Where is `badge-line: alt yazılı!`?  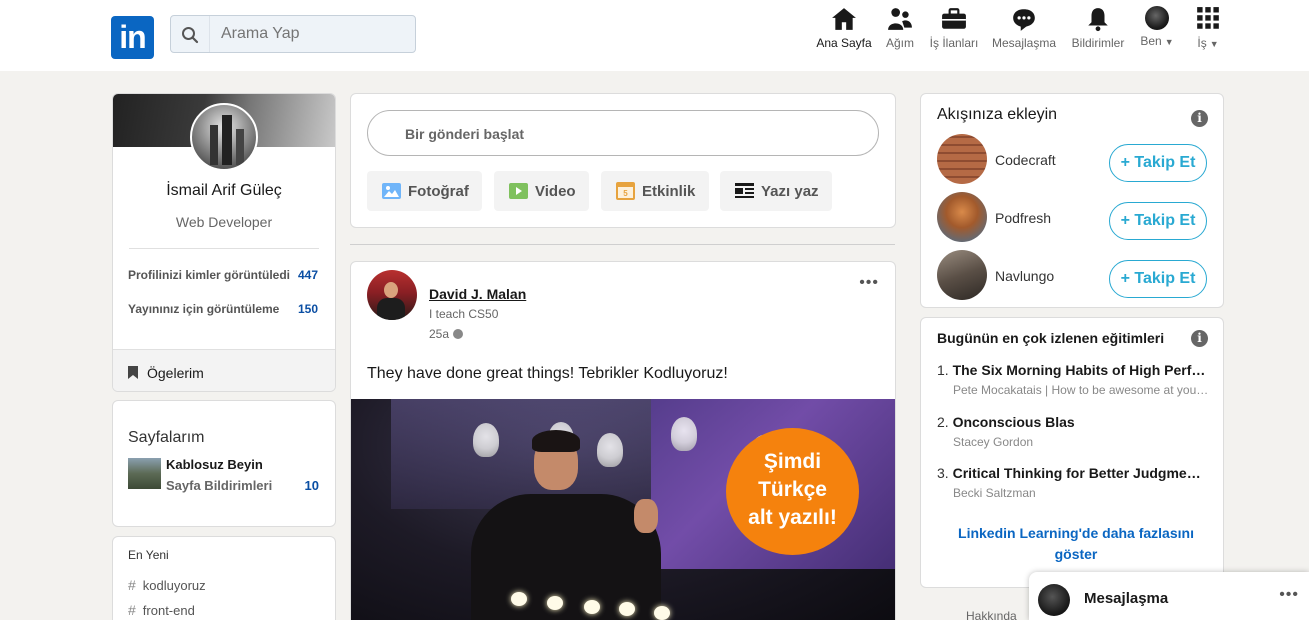
badge-line: alt yazılı! is located at coordinates (792, 517).